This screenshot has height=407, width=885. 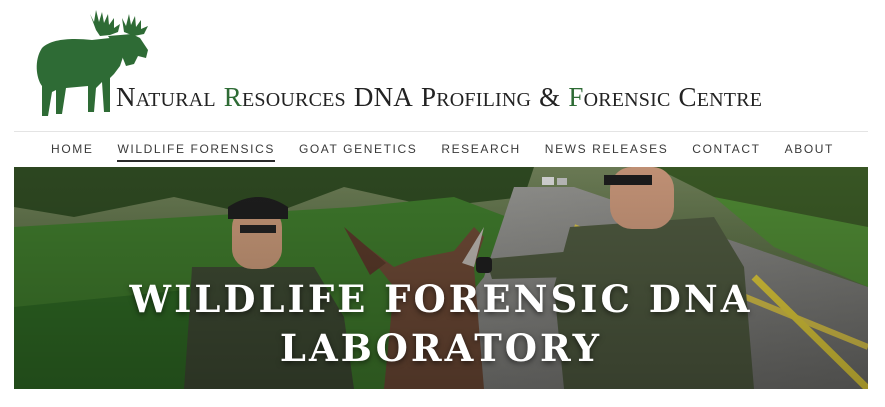 What do you see at coordinates (726, 149) in the screenshot?
I see `nav-item-contact: CONTACT` at bounding box center [726, 149].